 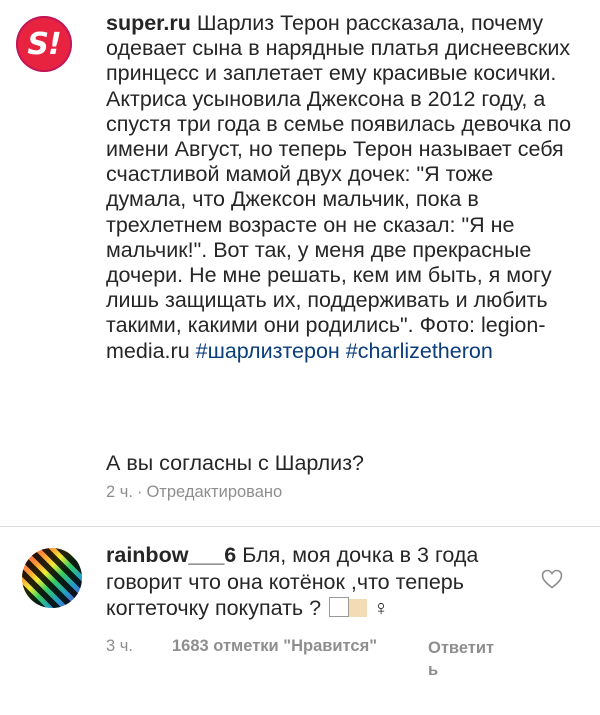 What do you see at coordinates (268, 351) in the screenshot?
I see `hashtag-link: #шарлизтерон` at bounding box center [268, 351].